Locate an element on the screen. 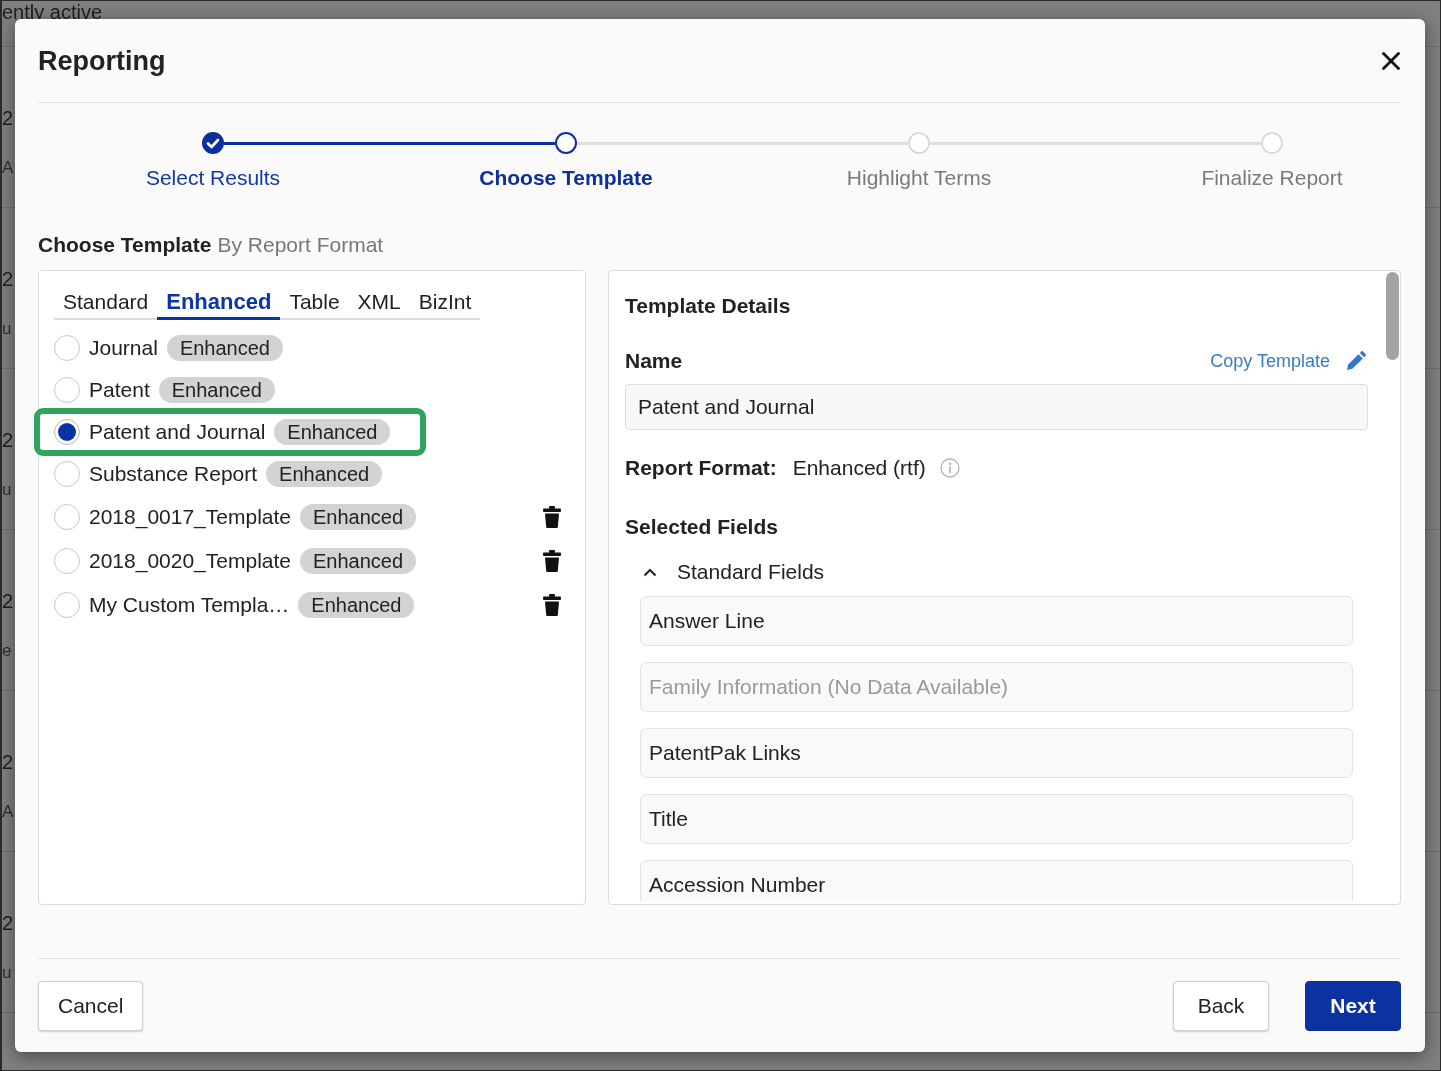 This screenshot has height=1071, width=1441. field-label: Name is located at coordinates (654, 361).